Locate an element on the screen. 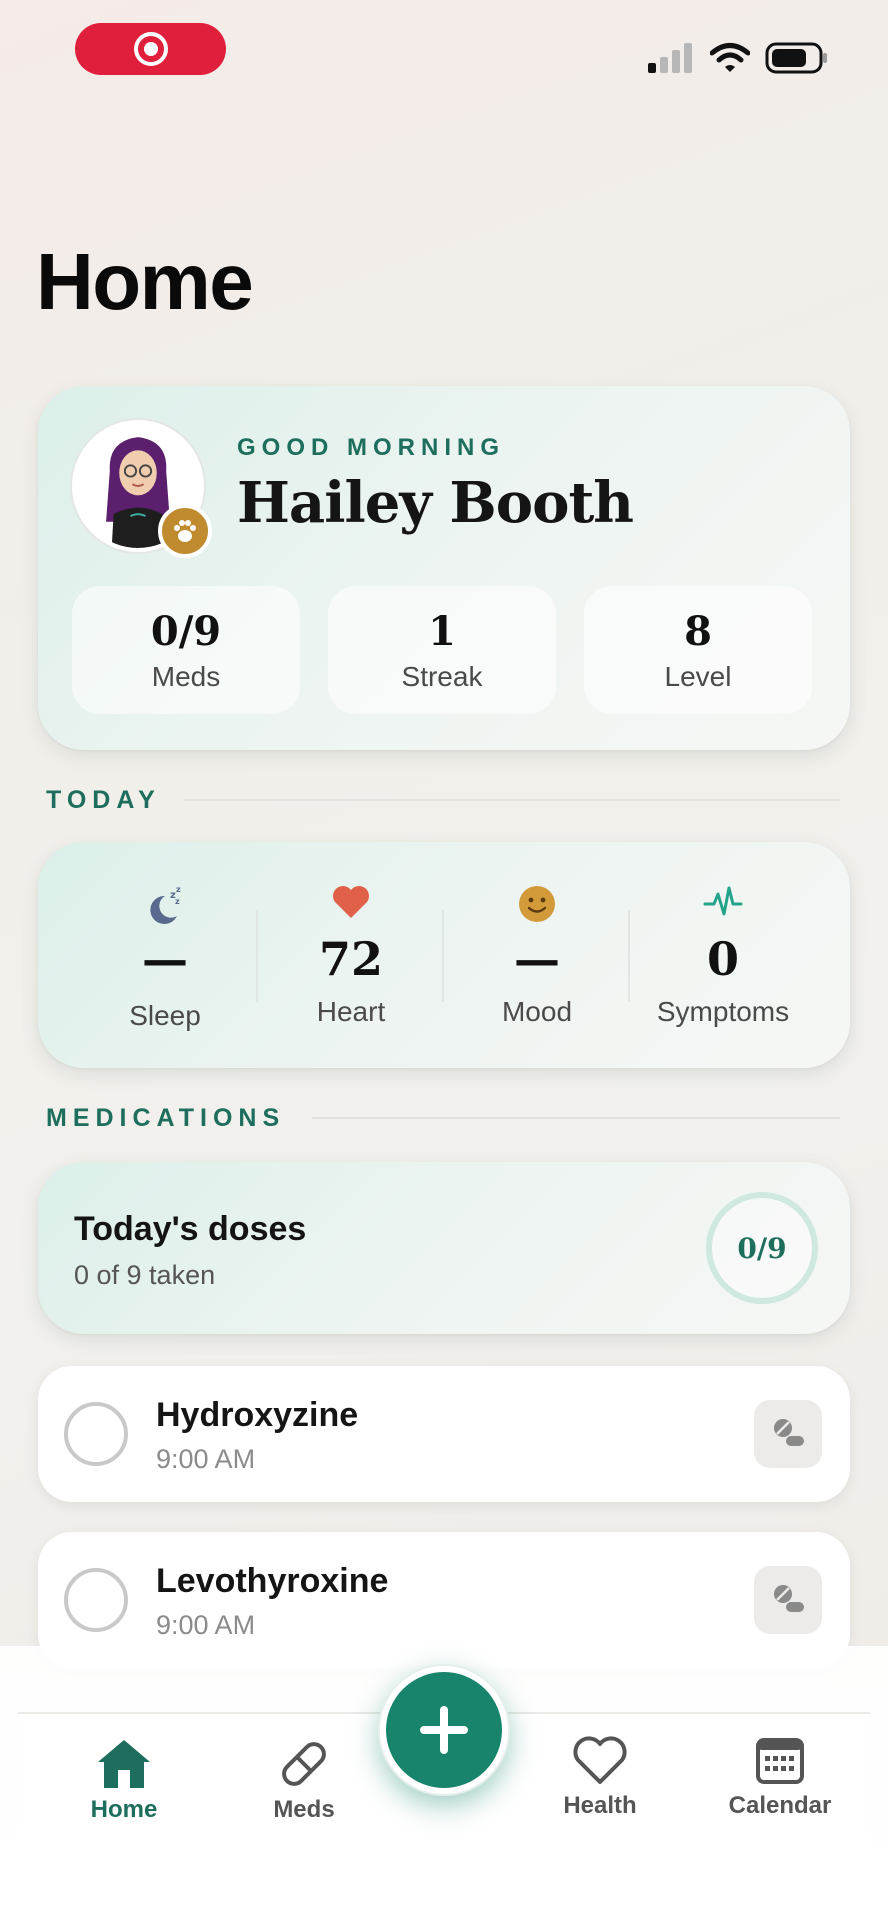 Image resolution: width=888 pixels, height=1920 pixels. user-name: Hailey Booth is located at coordinates (435, 503).